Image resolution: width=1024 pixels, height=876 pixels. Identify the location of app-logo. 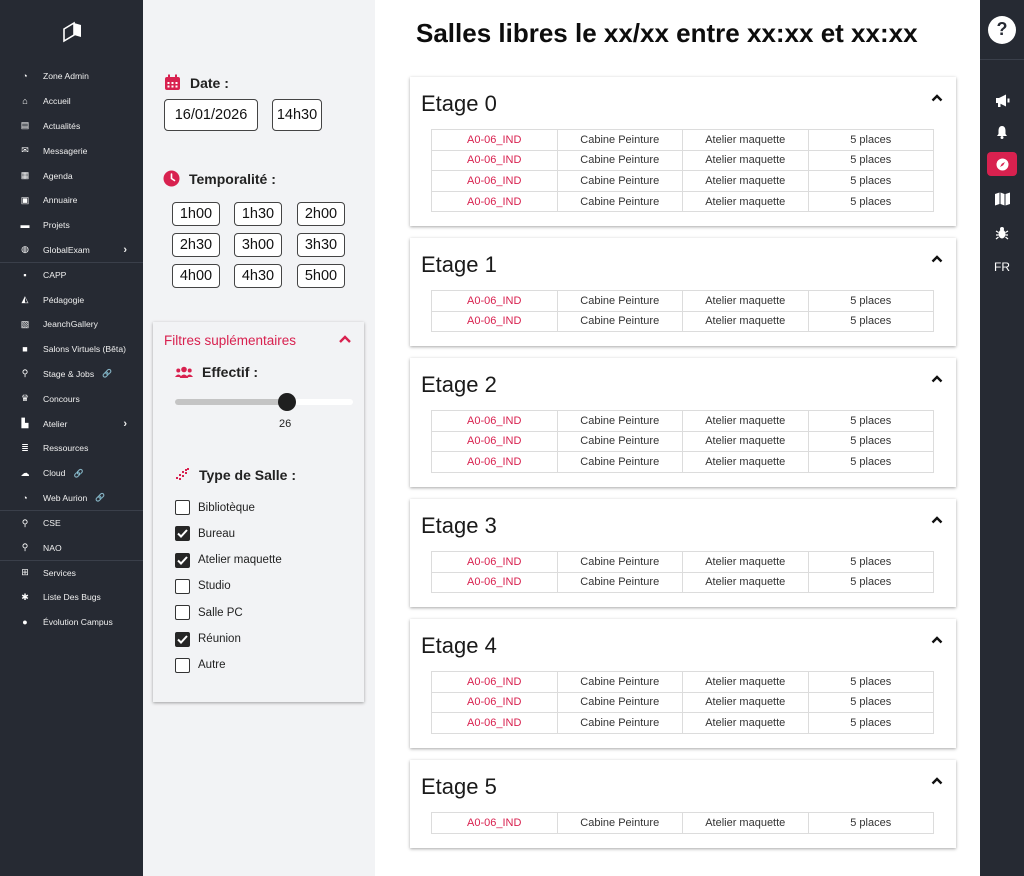
(71, 32).